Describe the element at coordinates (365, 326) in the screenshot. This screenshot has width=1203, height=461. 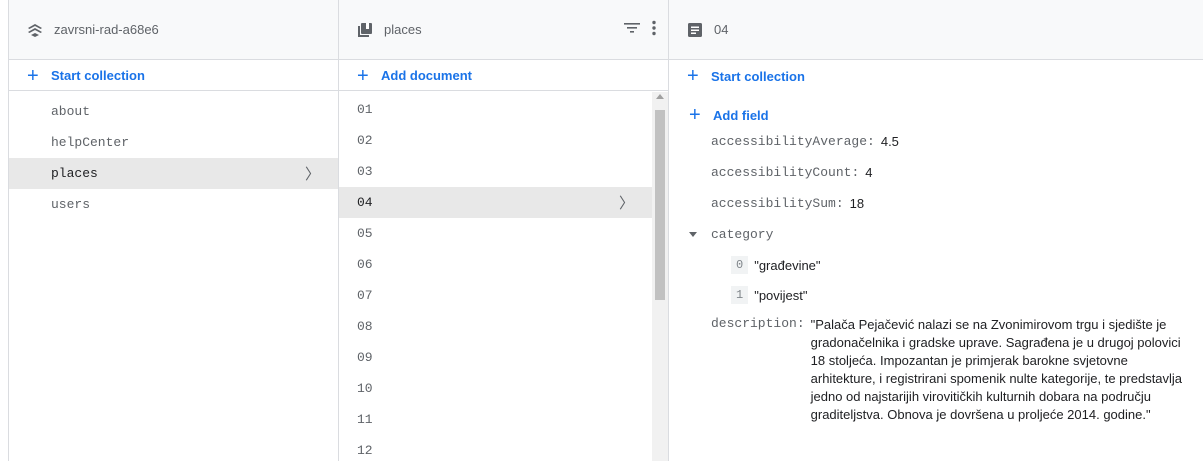
I see `document-id: 08` at that location.